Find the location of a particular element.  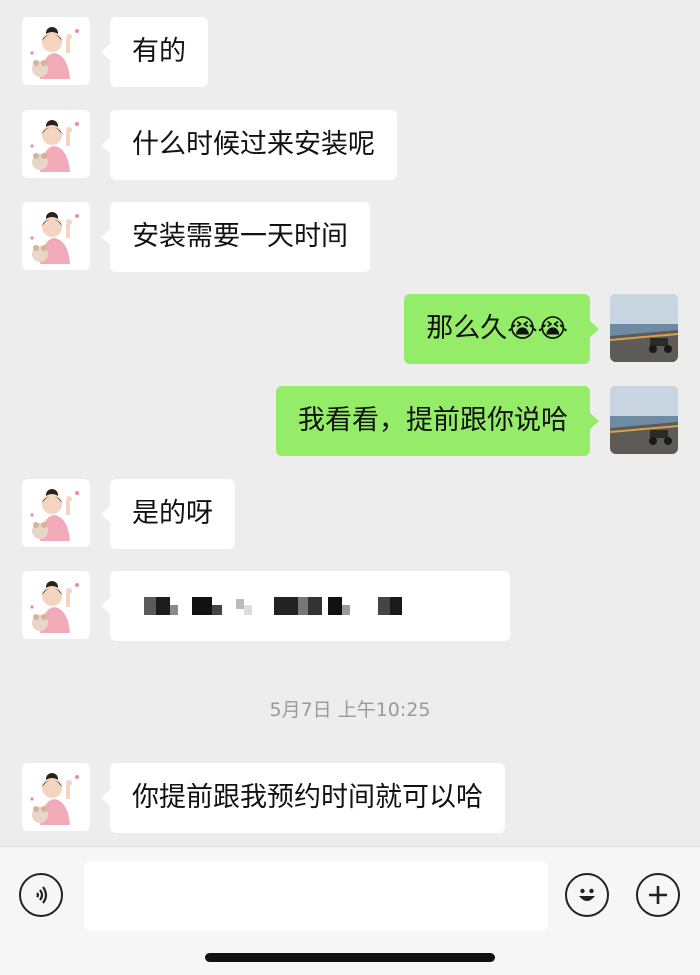

message-text: 安装需要一天时间 is located at coordinates (240, 236).